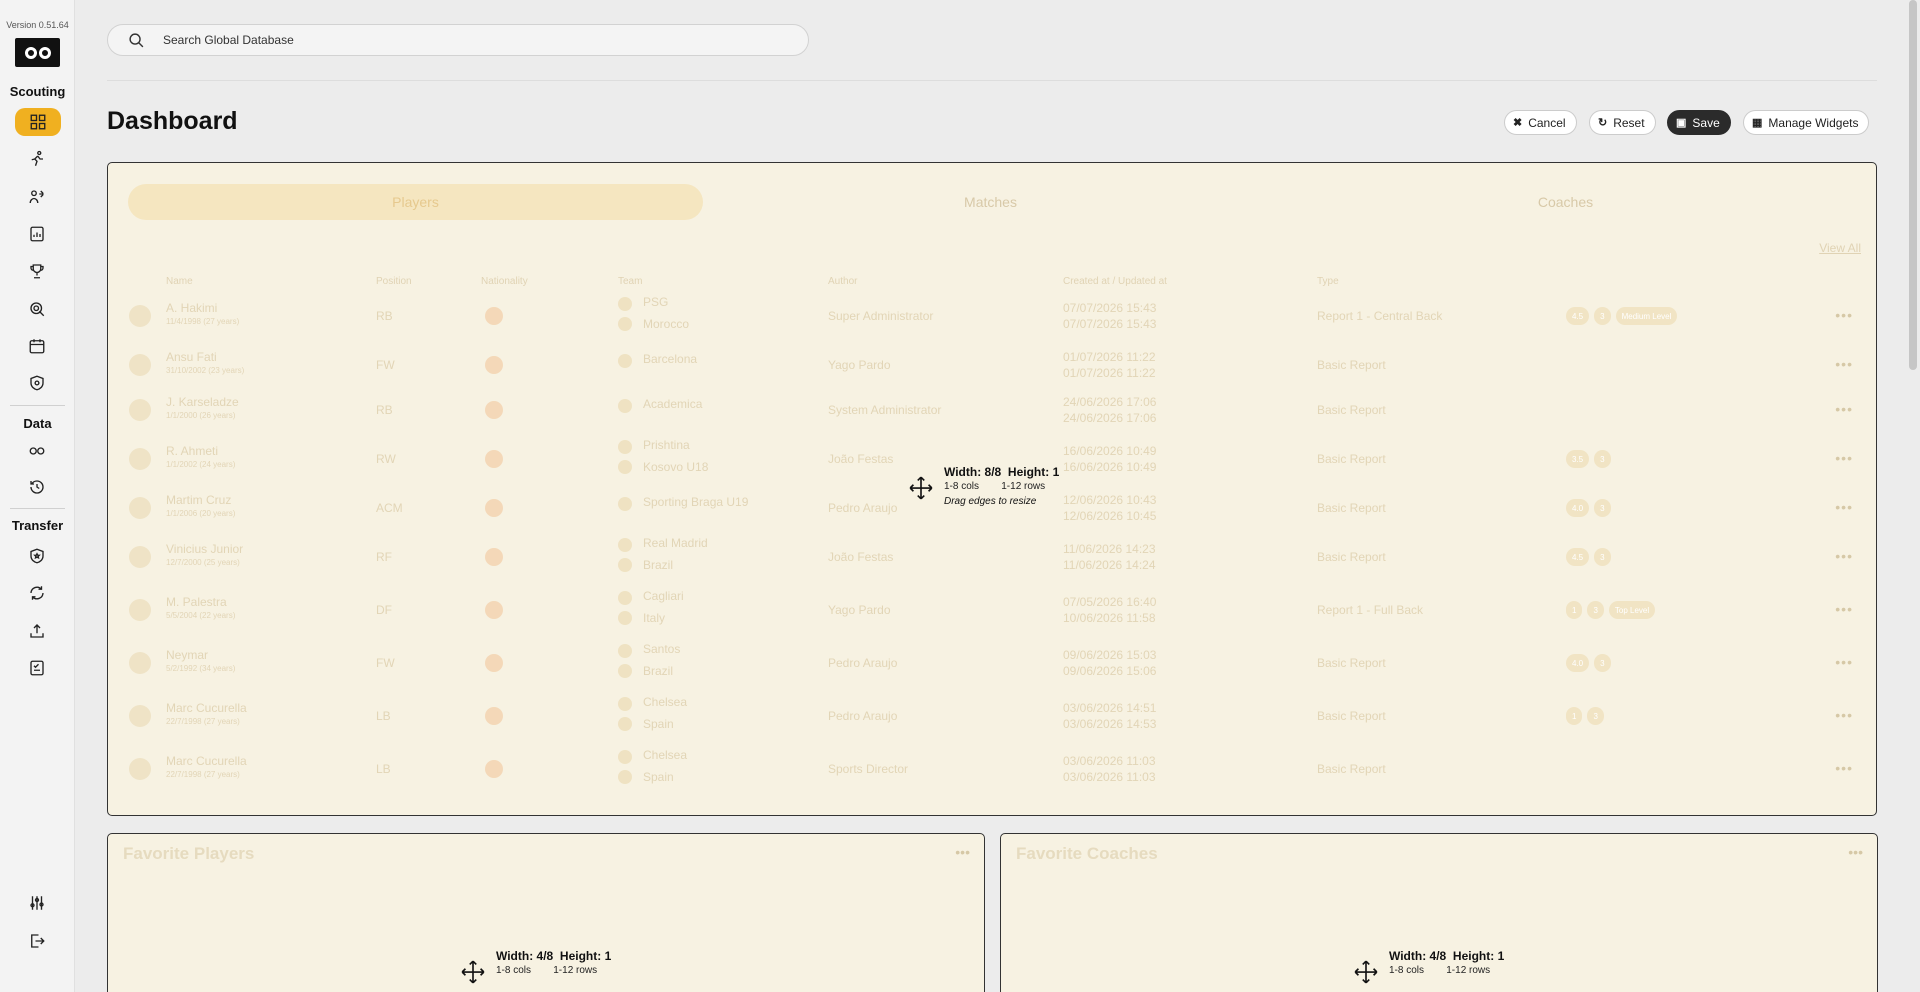 Image resolution: width=1920 pixels, height=992 pixels. What do you see at coordinates (37, 487) in the screenshot?
I see `history-icon` at bounding box center [37, 487].